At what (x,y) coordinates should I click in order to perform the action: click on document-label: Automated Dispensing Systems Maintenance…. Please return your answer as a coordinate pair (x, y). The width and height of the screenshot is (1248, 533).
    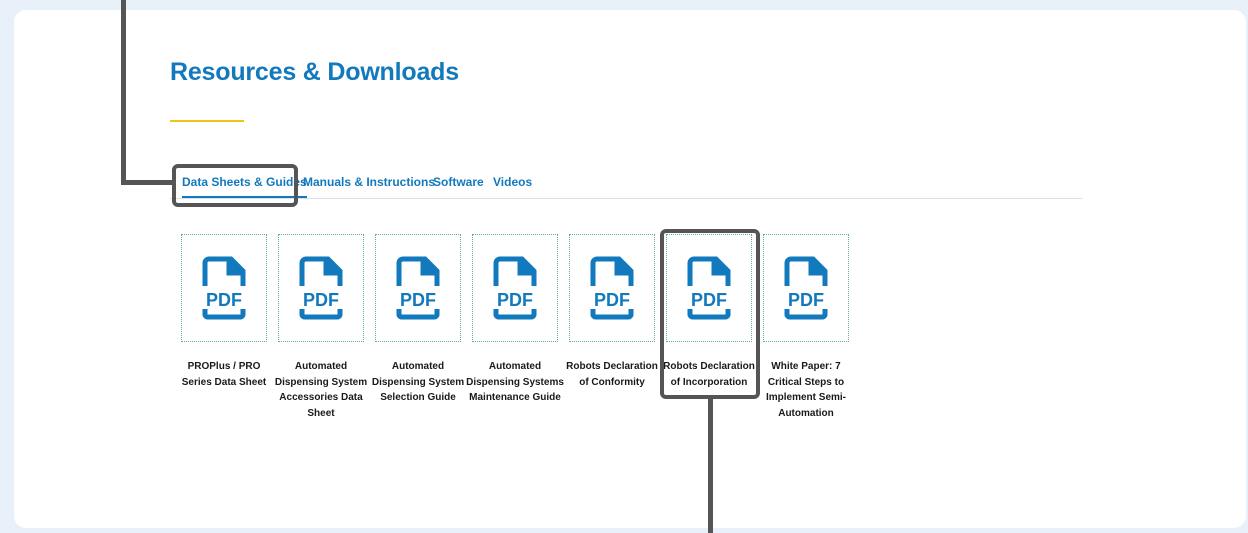
    Looking at the image, I should click on (515, 382).